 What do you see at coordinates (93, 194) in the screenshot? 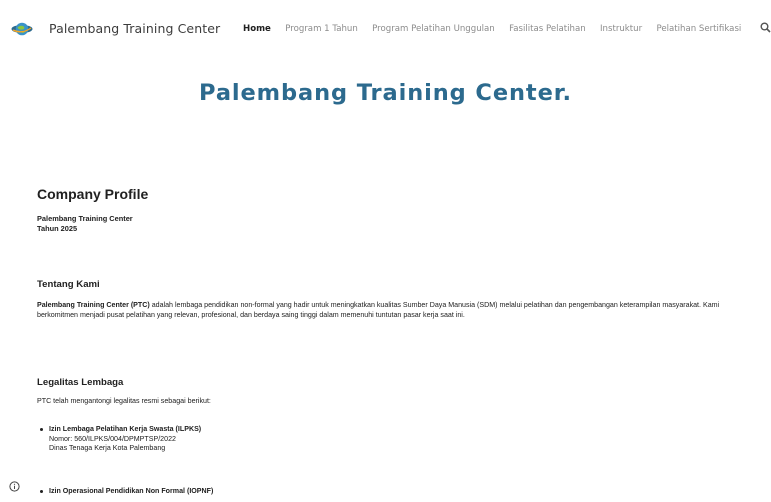
I see `company-profile-heading: Company Profile` at bounding box center [93, 194].